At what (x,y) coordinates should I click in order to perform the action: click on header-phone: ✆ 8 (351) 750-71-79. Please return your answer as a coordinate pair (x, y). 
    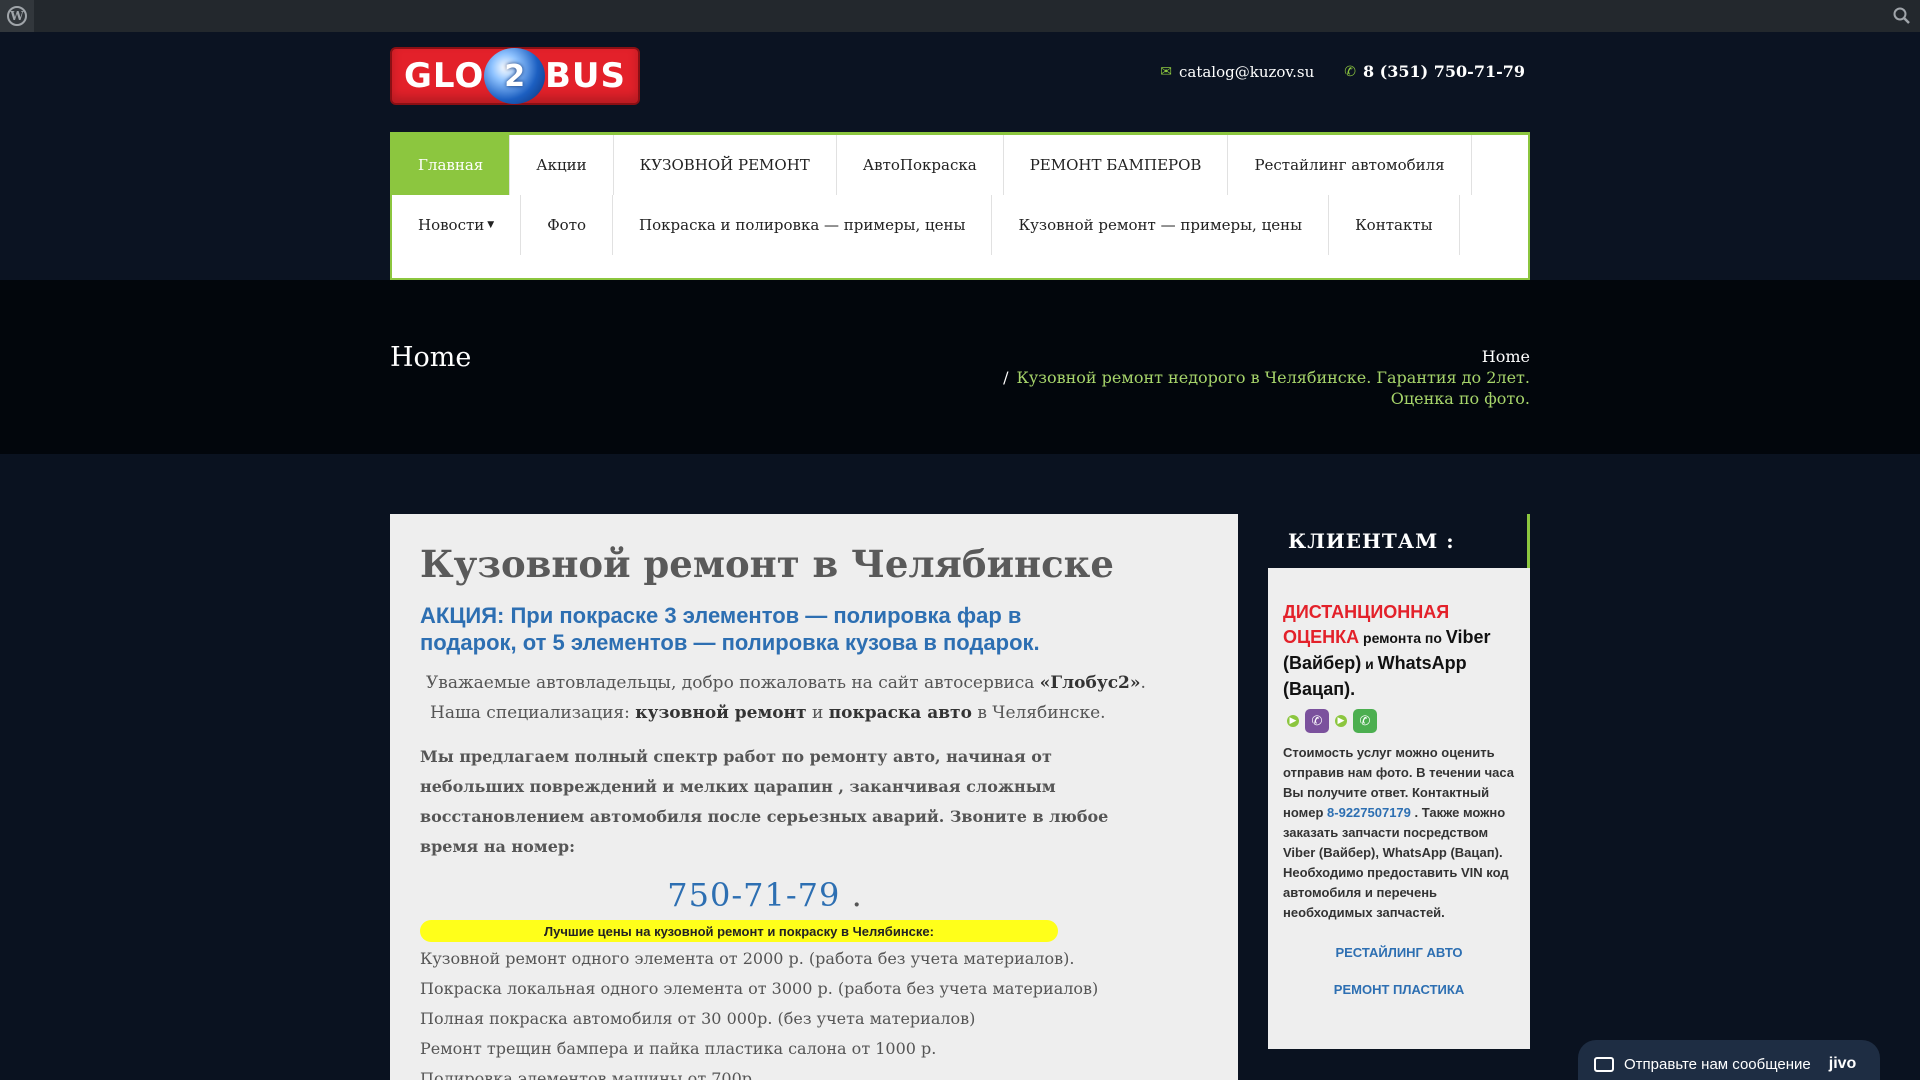
    Looking at the image, I should click on (1434, 71).